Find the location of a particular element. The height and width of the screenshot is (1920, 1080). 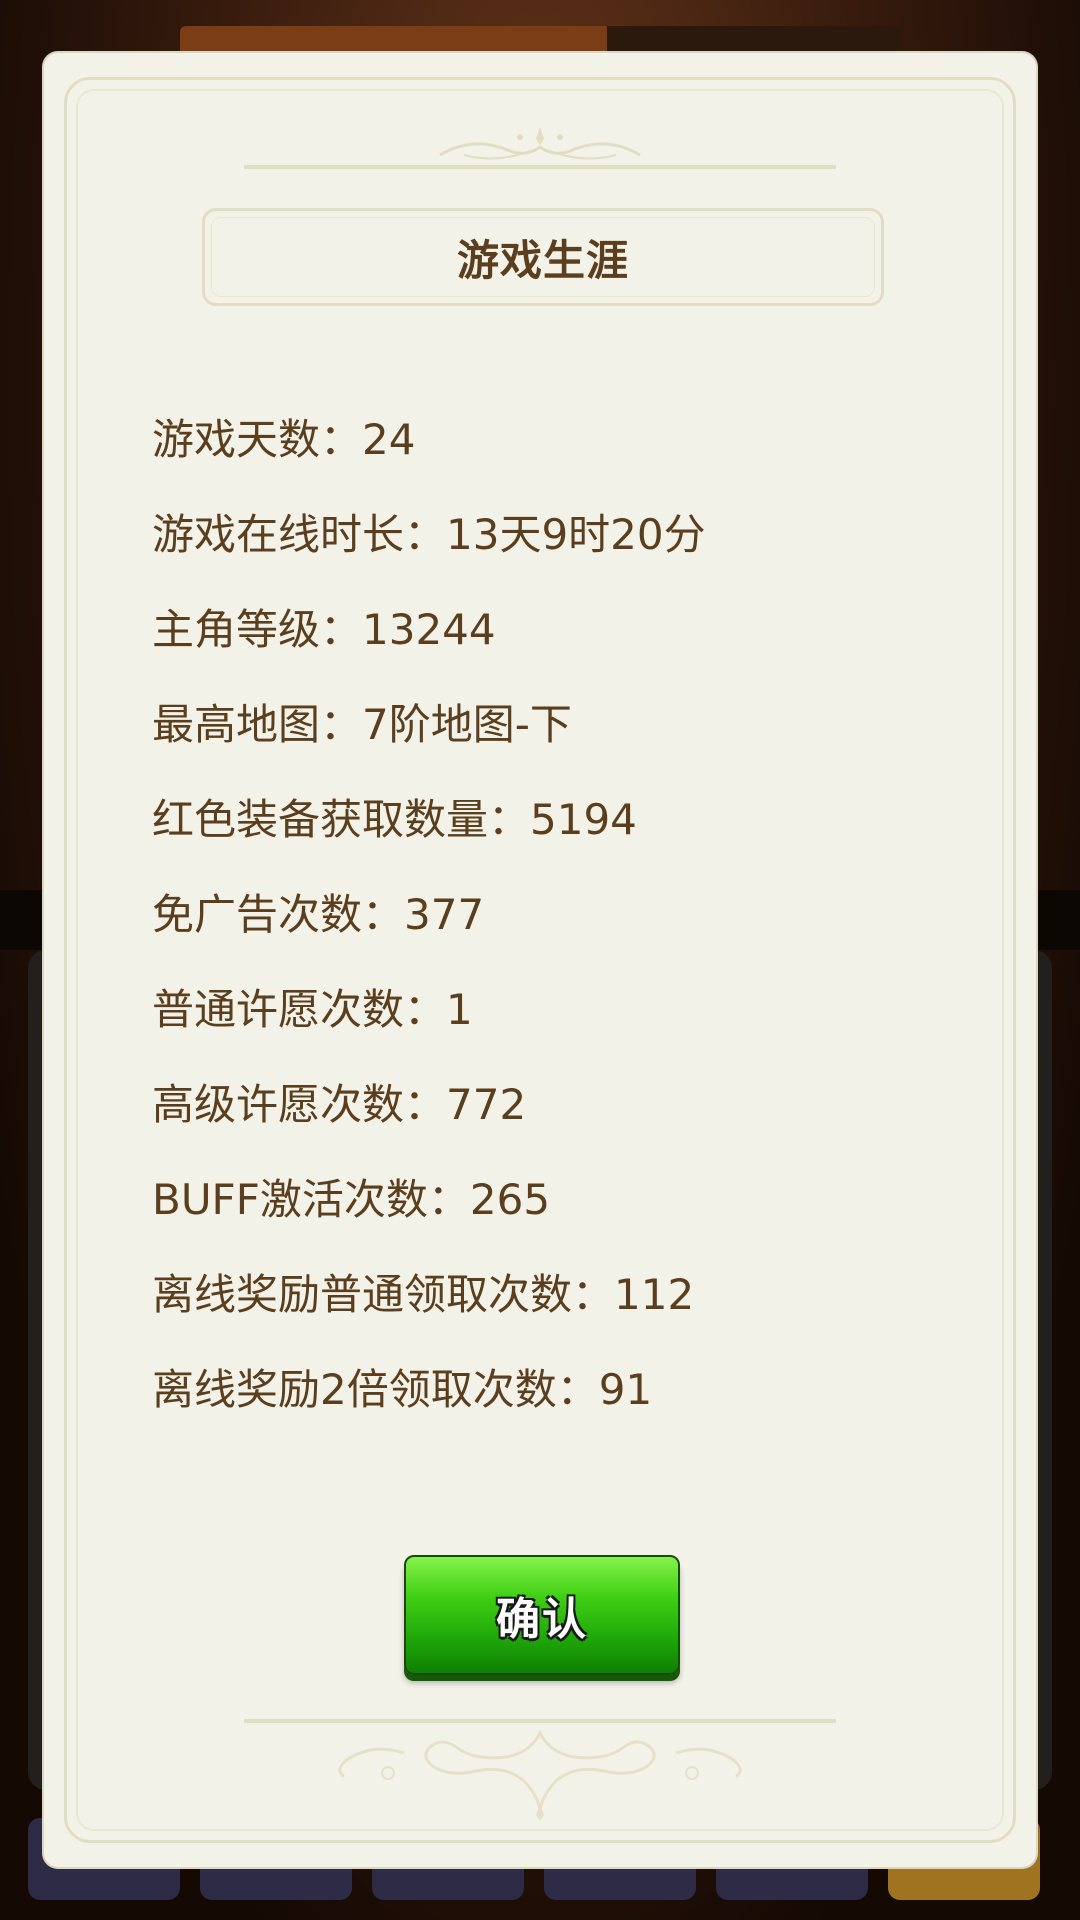

stat-label: 红色装备获取数量： is located at coordinates (341, 819).